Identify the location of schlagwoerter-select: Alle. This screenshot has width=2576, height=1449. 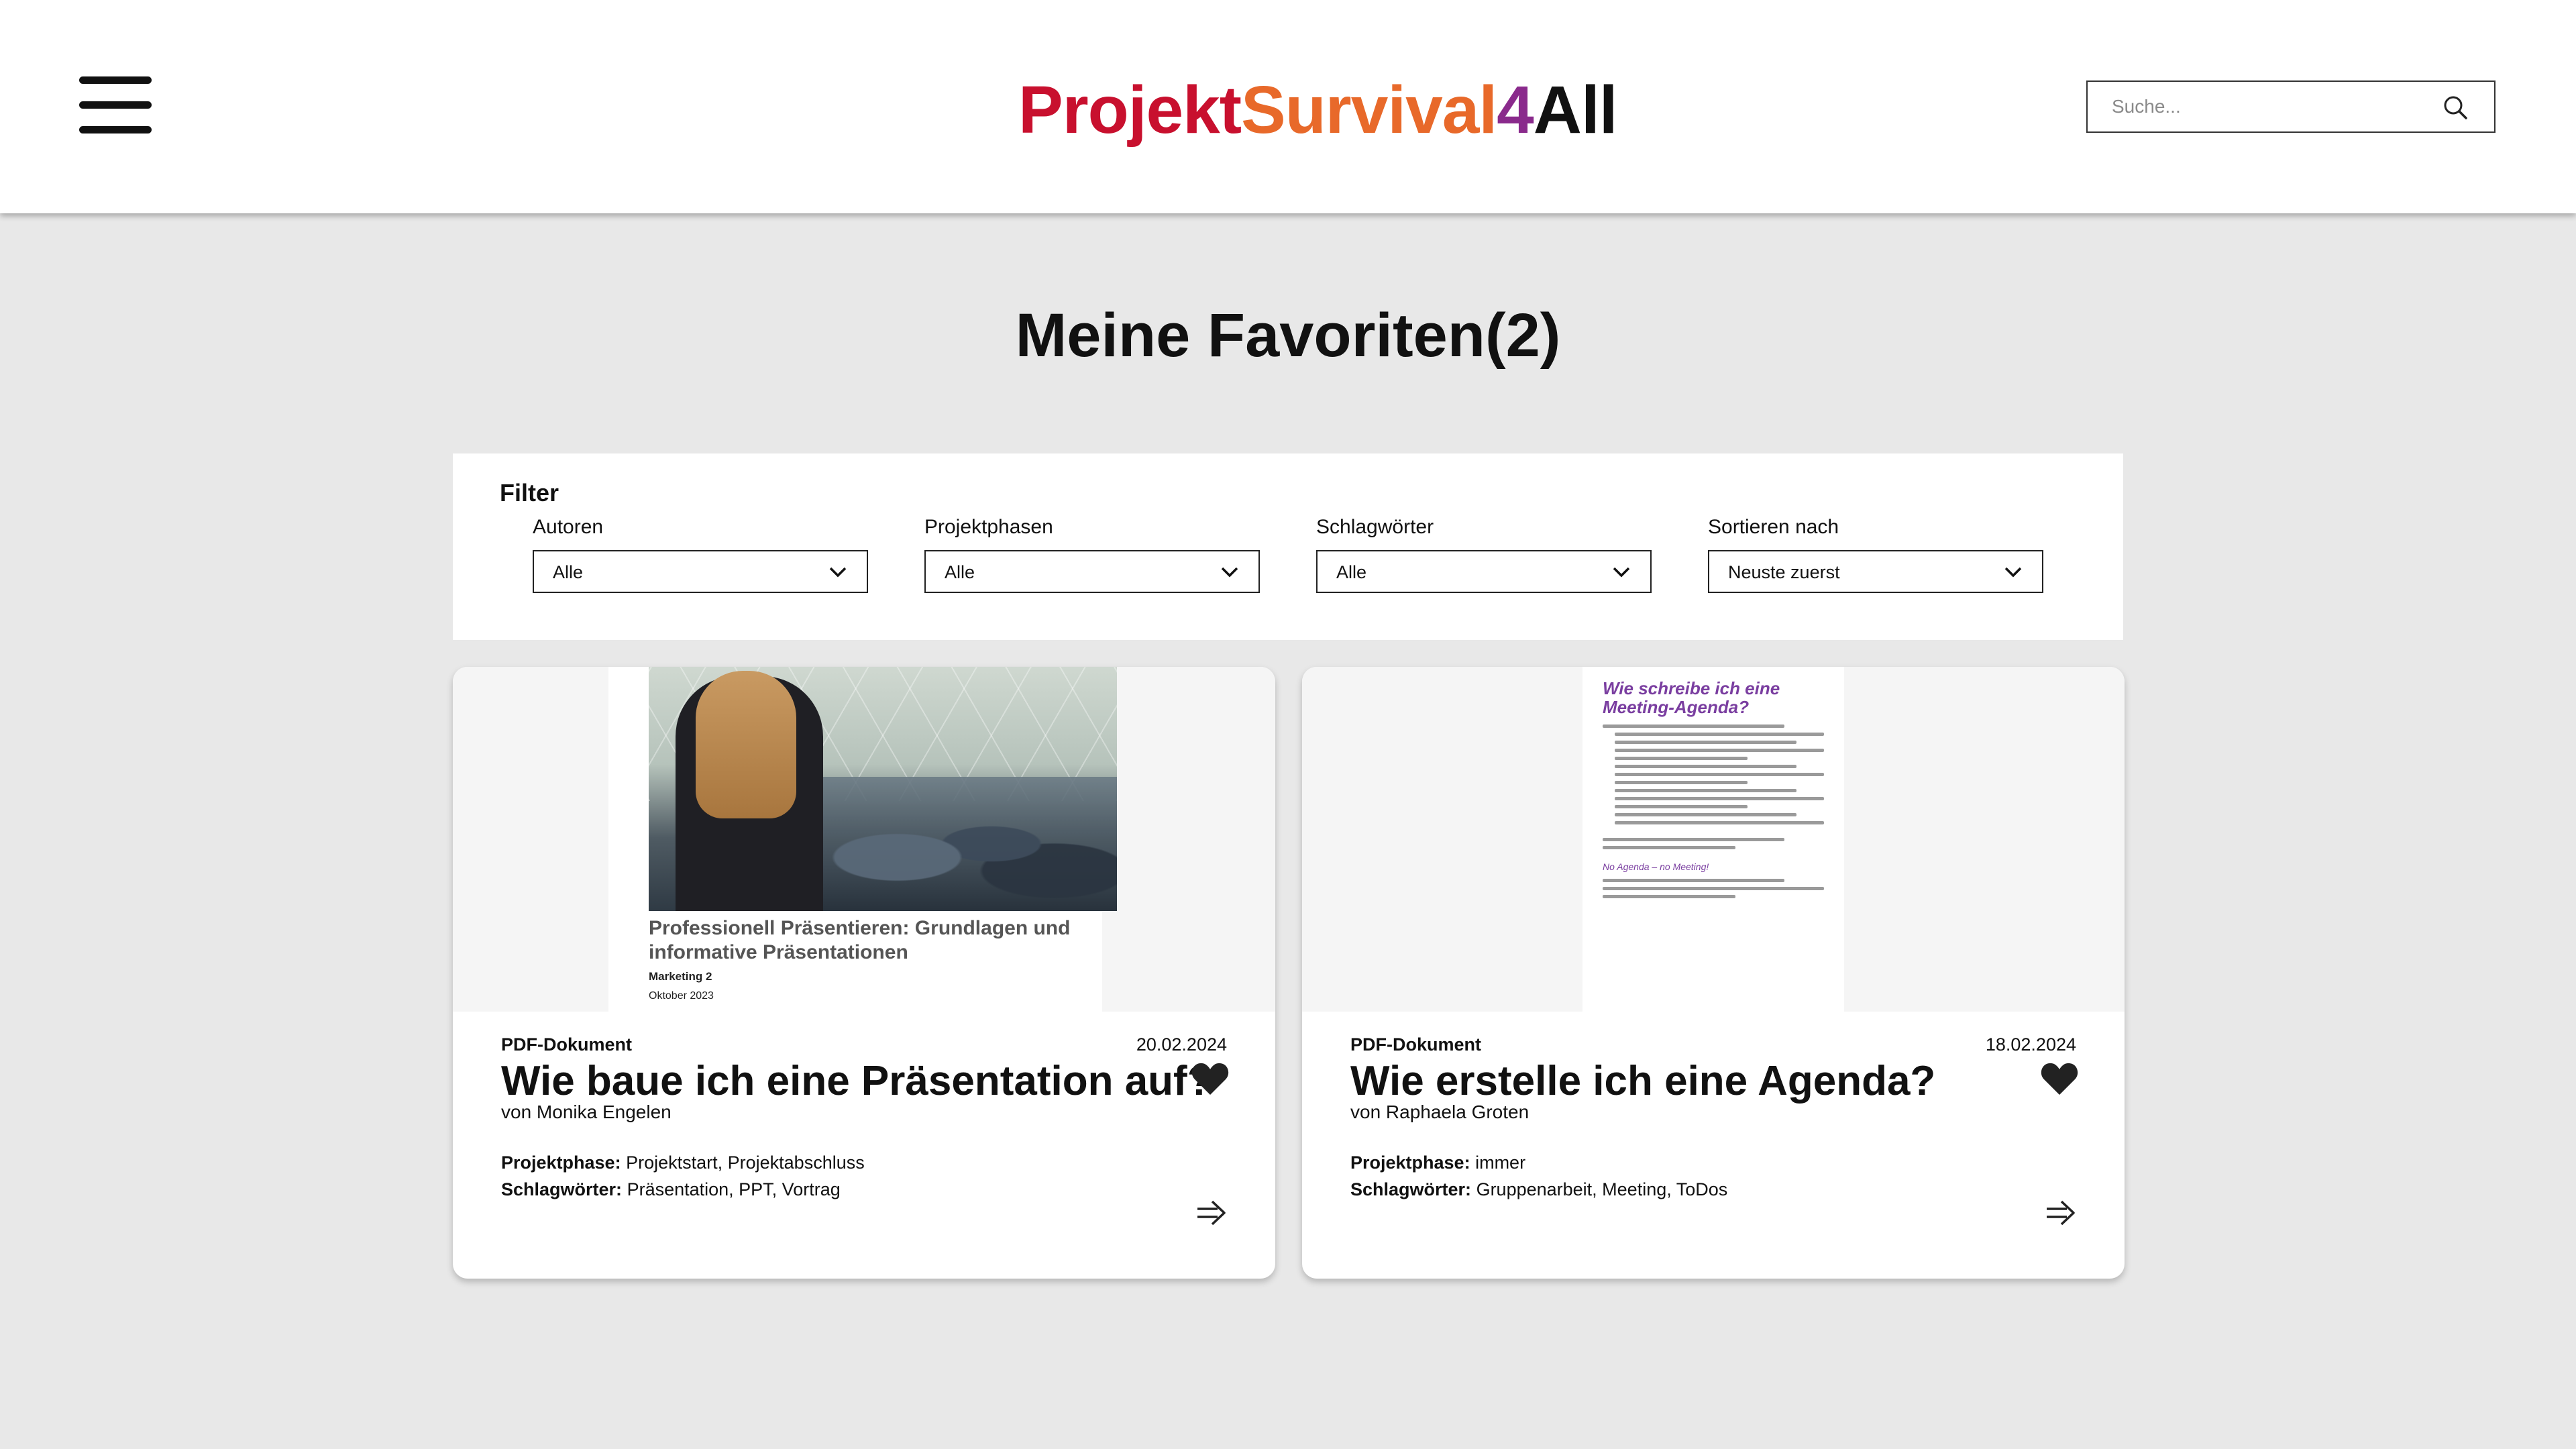
(1484, 571).